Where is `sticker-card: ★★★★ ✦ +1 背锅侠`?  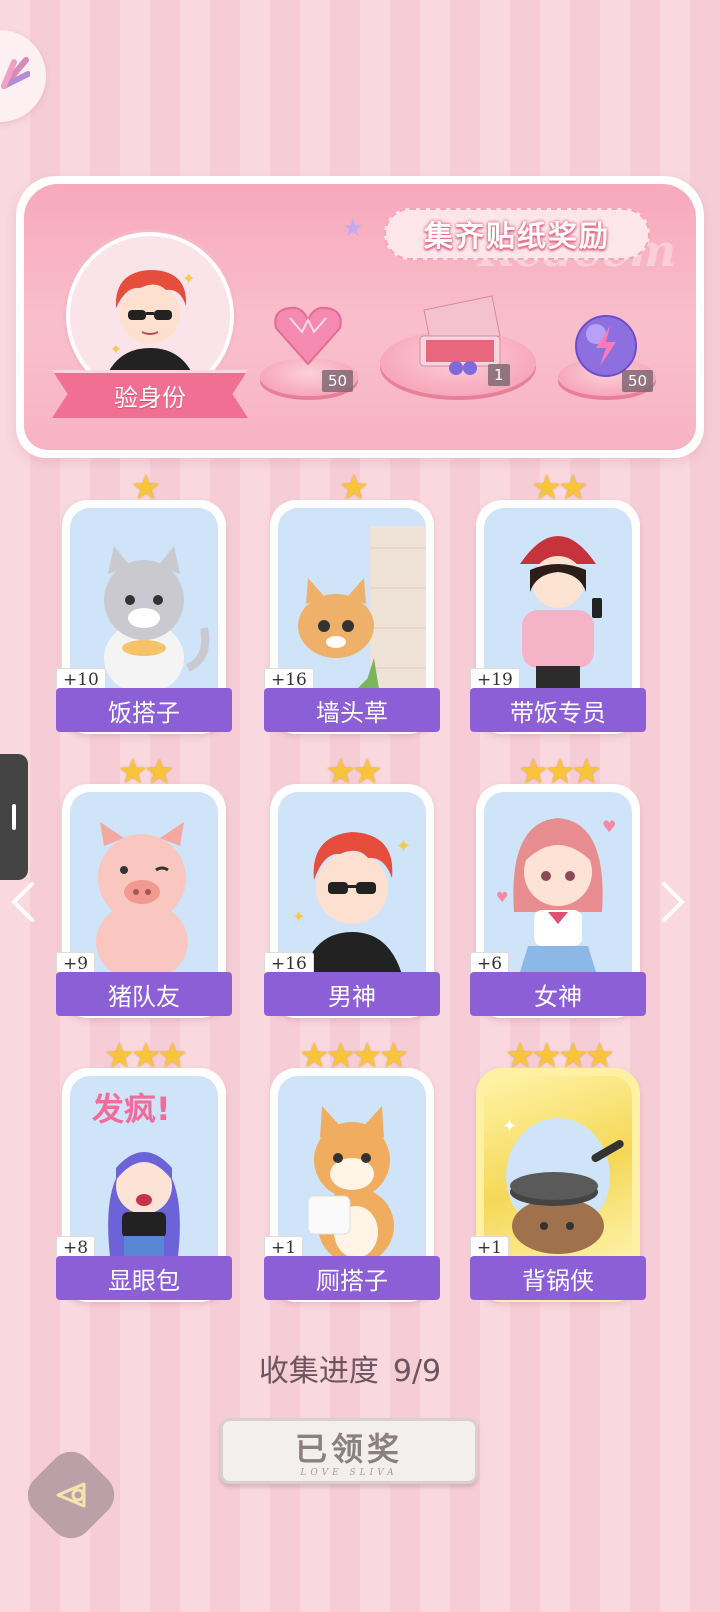 sticker-card: ★★★★ ✦ +1 背锅侠 is located at coordinates (558, 1169).